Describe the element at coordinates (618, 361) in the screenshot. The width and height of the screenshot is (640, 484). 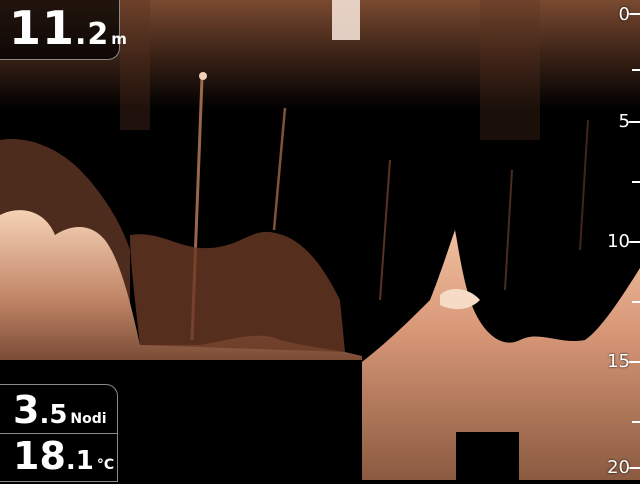
I see `depth-scale-label-15: 15` at that location.